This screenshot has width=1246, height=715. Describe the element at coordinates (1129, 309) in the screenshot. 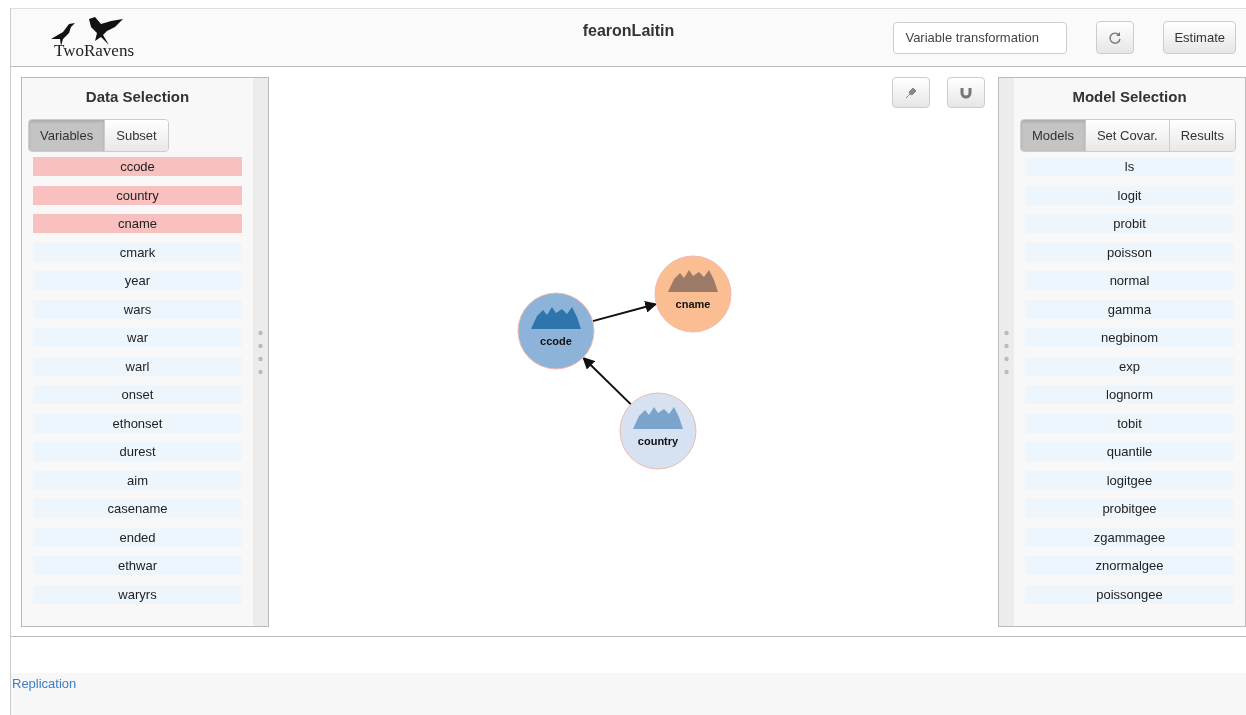

I see `list-item: gamma` at that location.